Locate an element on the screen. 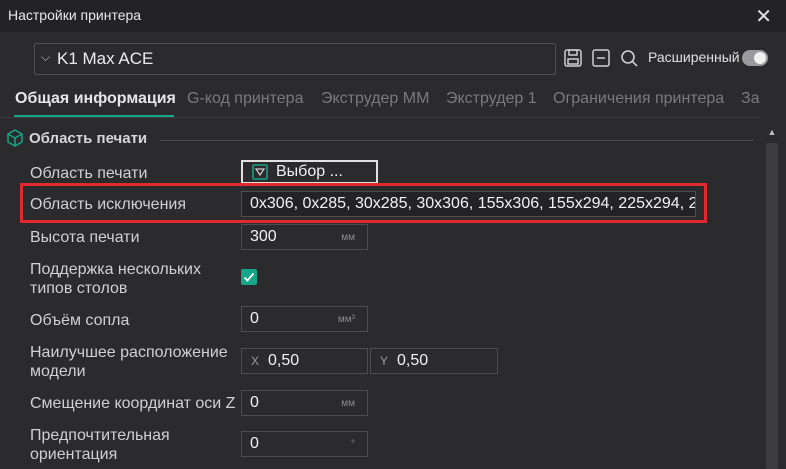 Image resolution: width=786 pixels, height=469 pixels. print-area-label: Область печати is located at coordinates (89, 173).